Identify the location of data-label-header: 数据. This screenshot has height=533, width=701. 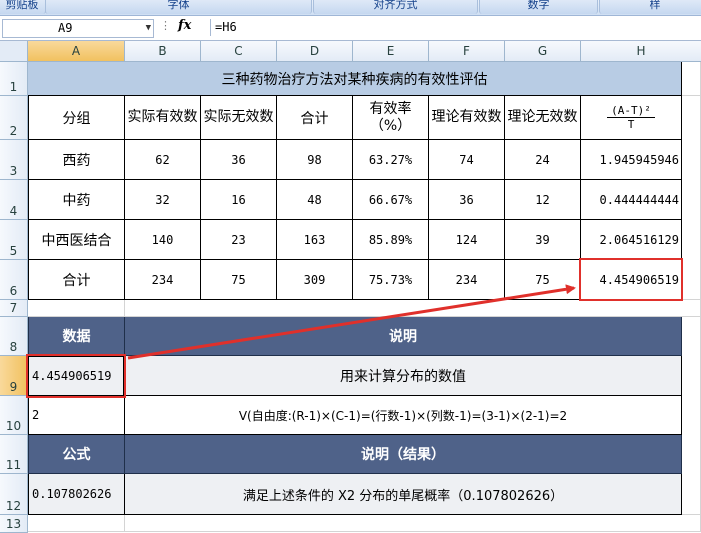
(76, 336).